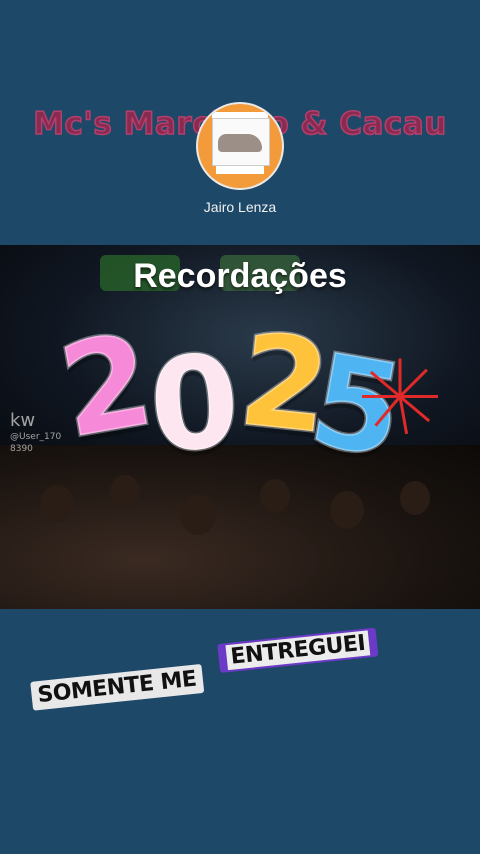 The image size is (480, 854). What do you see at coordinates (400, 395) in the screenshot?
I see `firework-icon` at bounding box center [400, 395].